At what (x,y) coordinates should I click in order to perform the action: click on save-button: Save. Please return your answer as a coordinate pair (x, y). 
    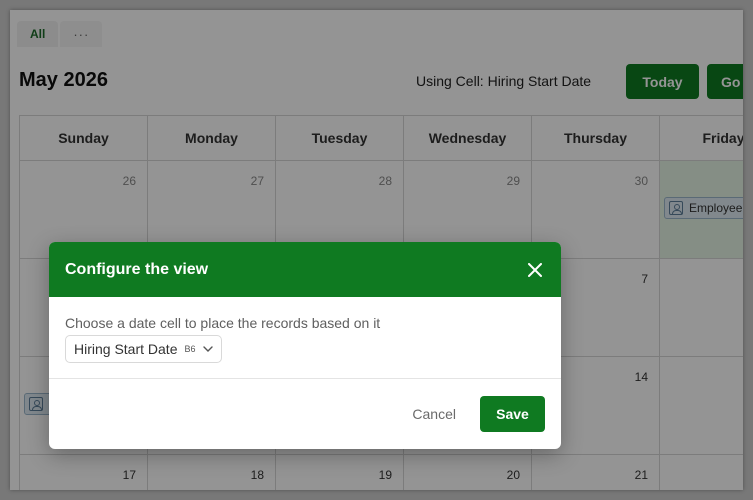
    Looking at the image, I should click on (512, 414).